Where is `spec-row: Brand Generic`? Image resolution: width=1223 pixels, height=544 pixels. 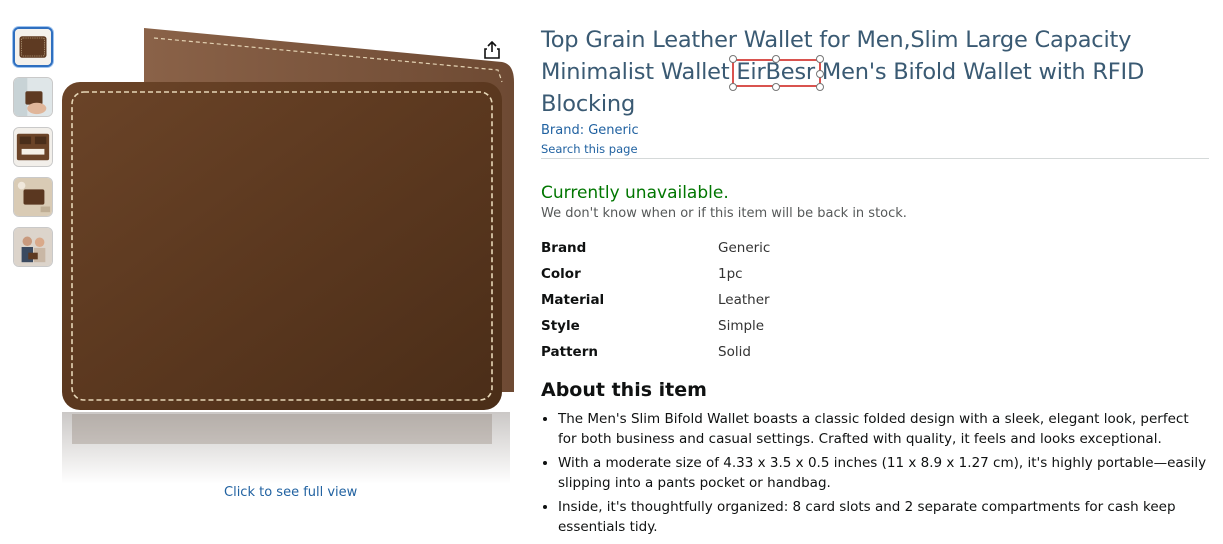
spec-row: Brand Generic is located at coordinates (655, 248).